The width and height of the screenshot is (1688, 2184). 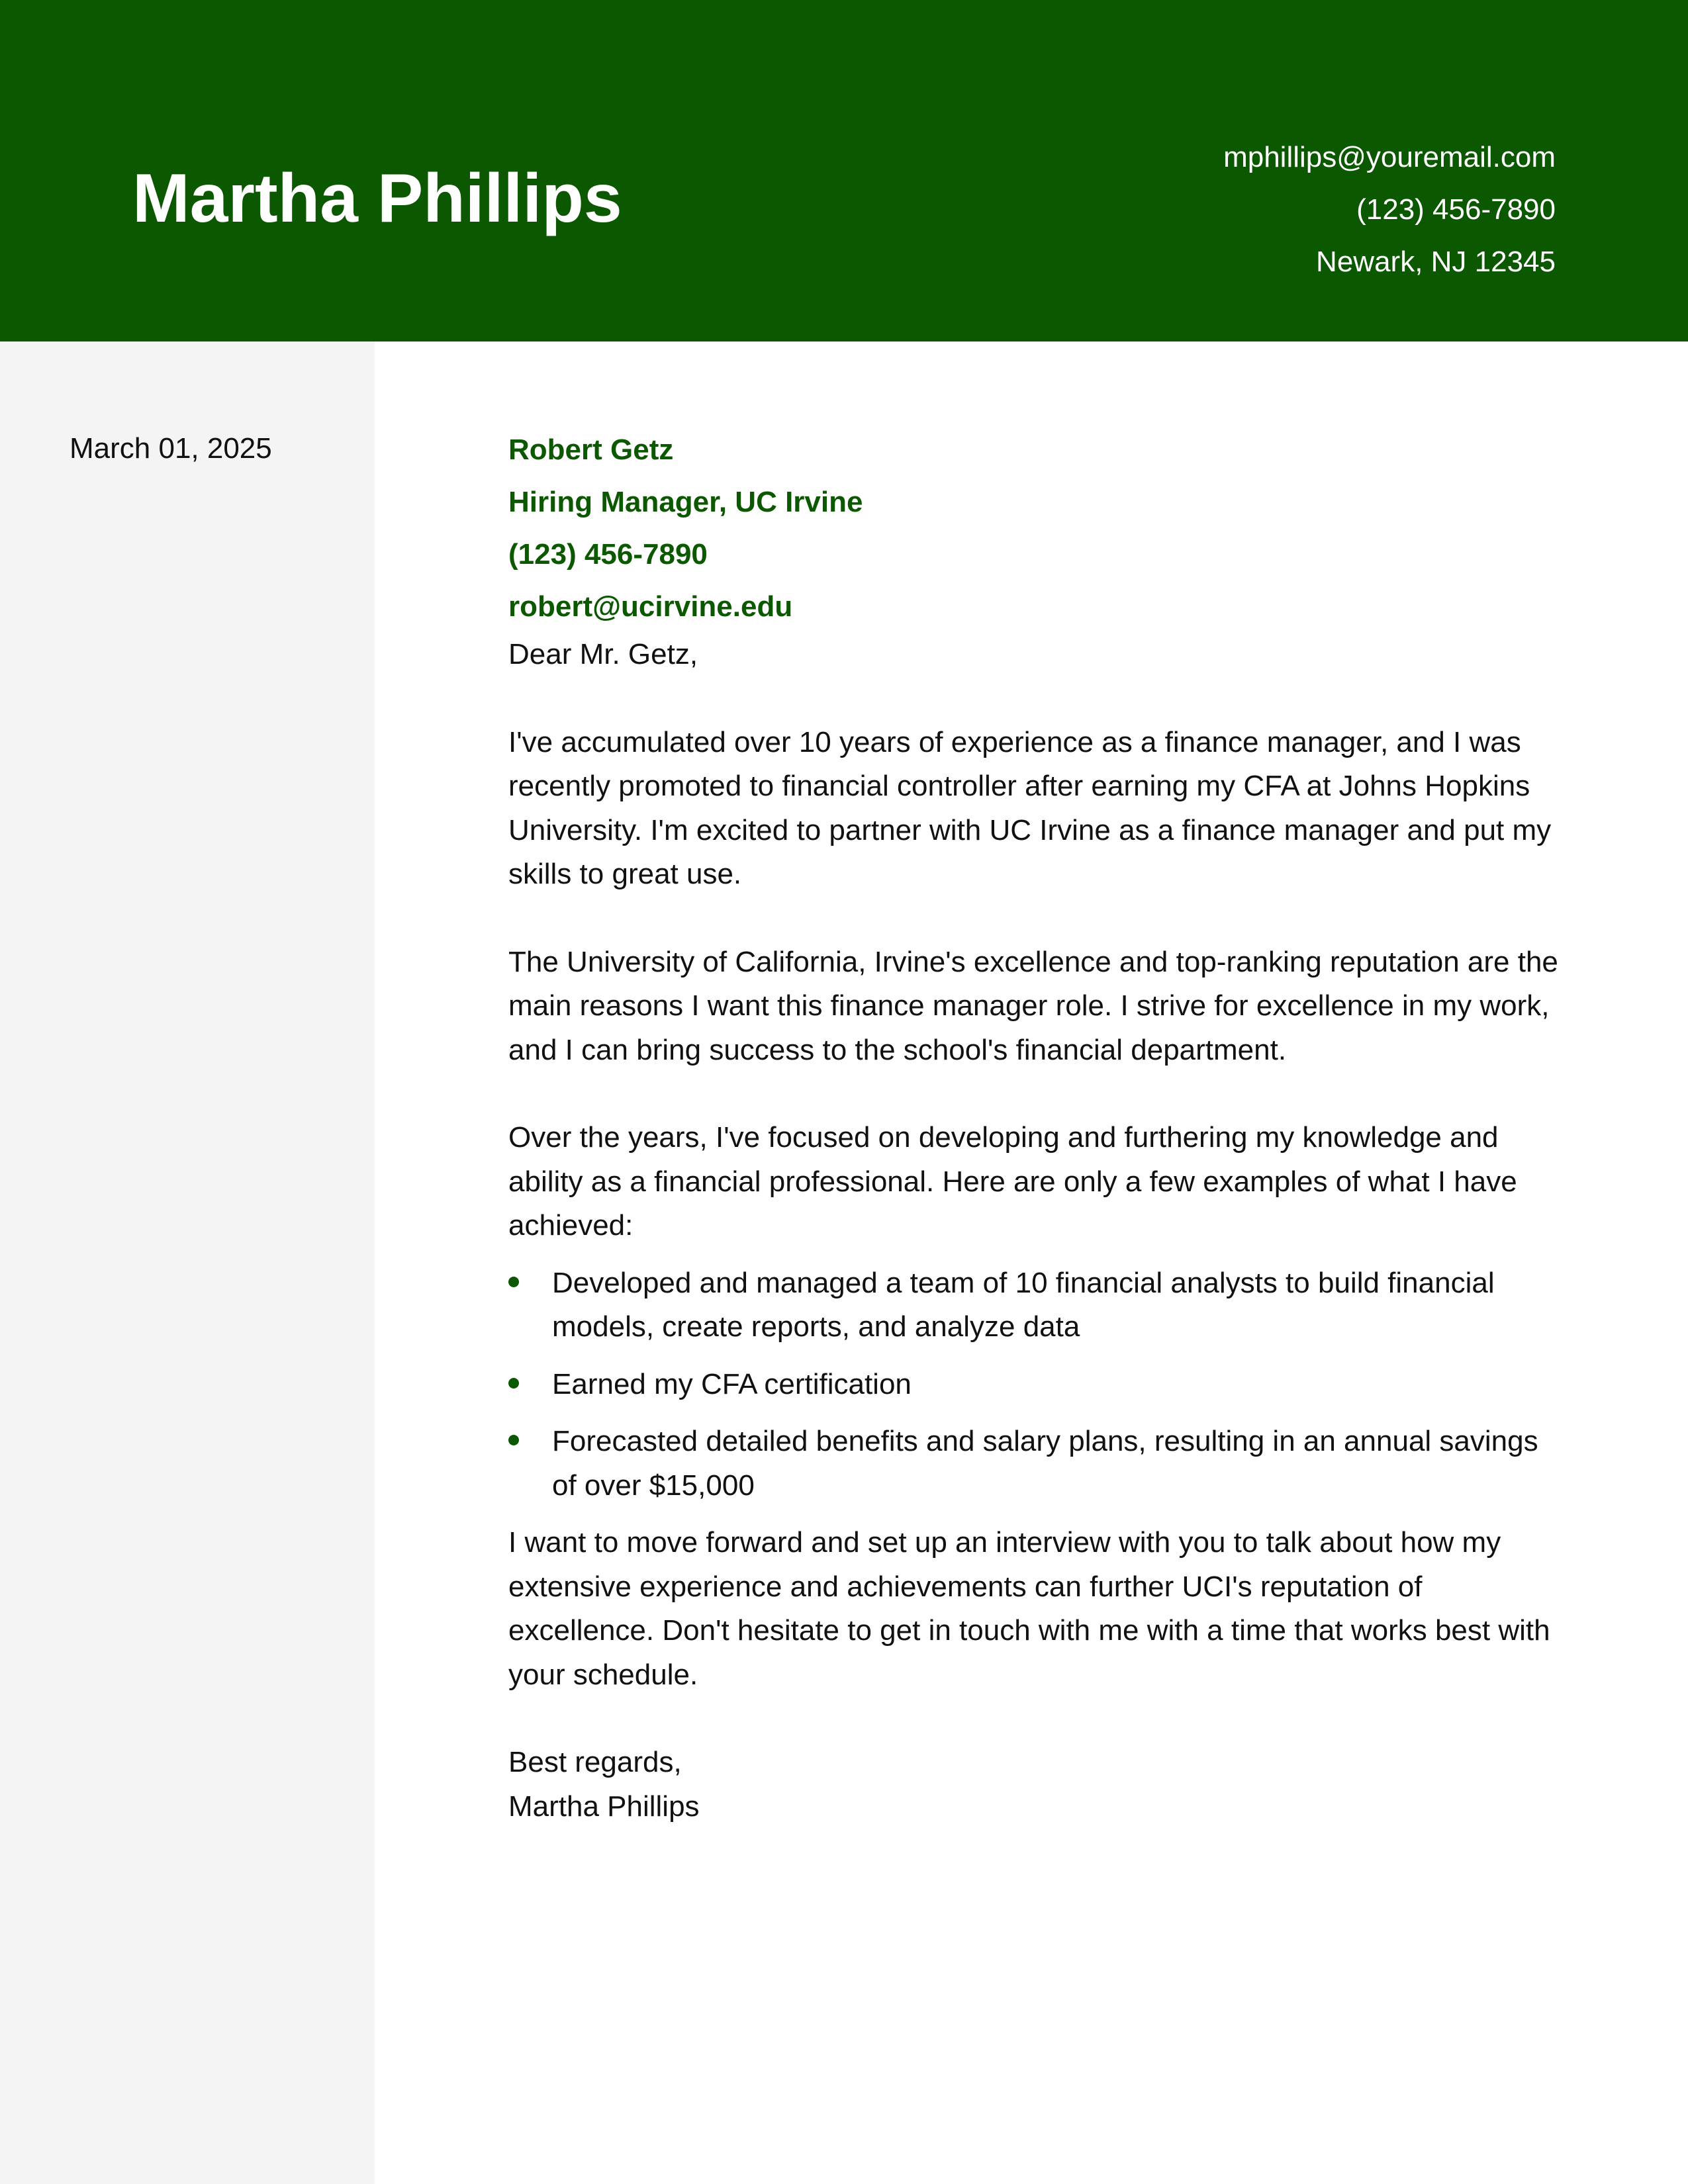 I want to click on signoff: Best regards,, so click(x=595, y=1762).